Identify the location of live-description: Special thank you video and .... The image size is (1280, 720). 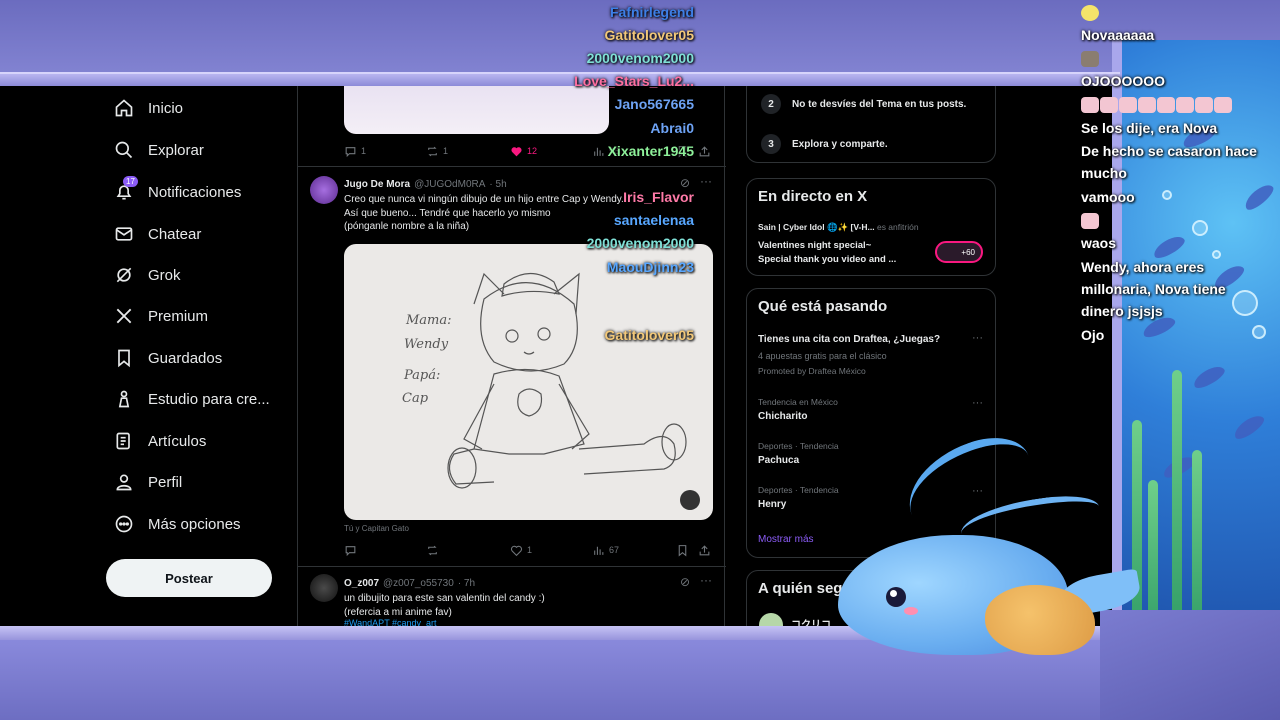
(827, 259).